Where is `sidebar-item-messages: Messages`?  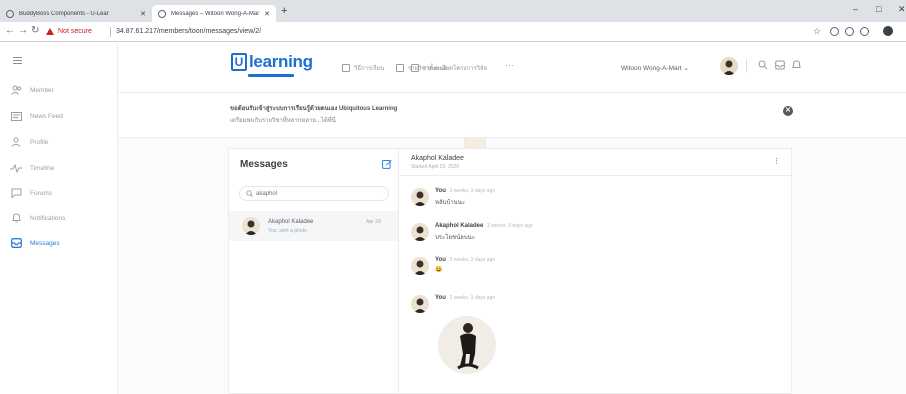
sidebar-item-messages: Messages is located at coordinates (34, 243).